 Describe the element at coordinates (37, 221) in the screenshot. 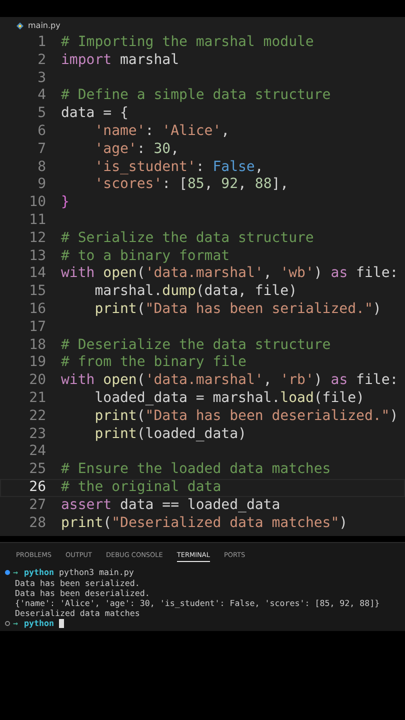

I see `line-number: 11` at that location.